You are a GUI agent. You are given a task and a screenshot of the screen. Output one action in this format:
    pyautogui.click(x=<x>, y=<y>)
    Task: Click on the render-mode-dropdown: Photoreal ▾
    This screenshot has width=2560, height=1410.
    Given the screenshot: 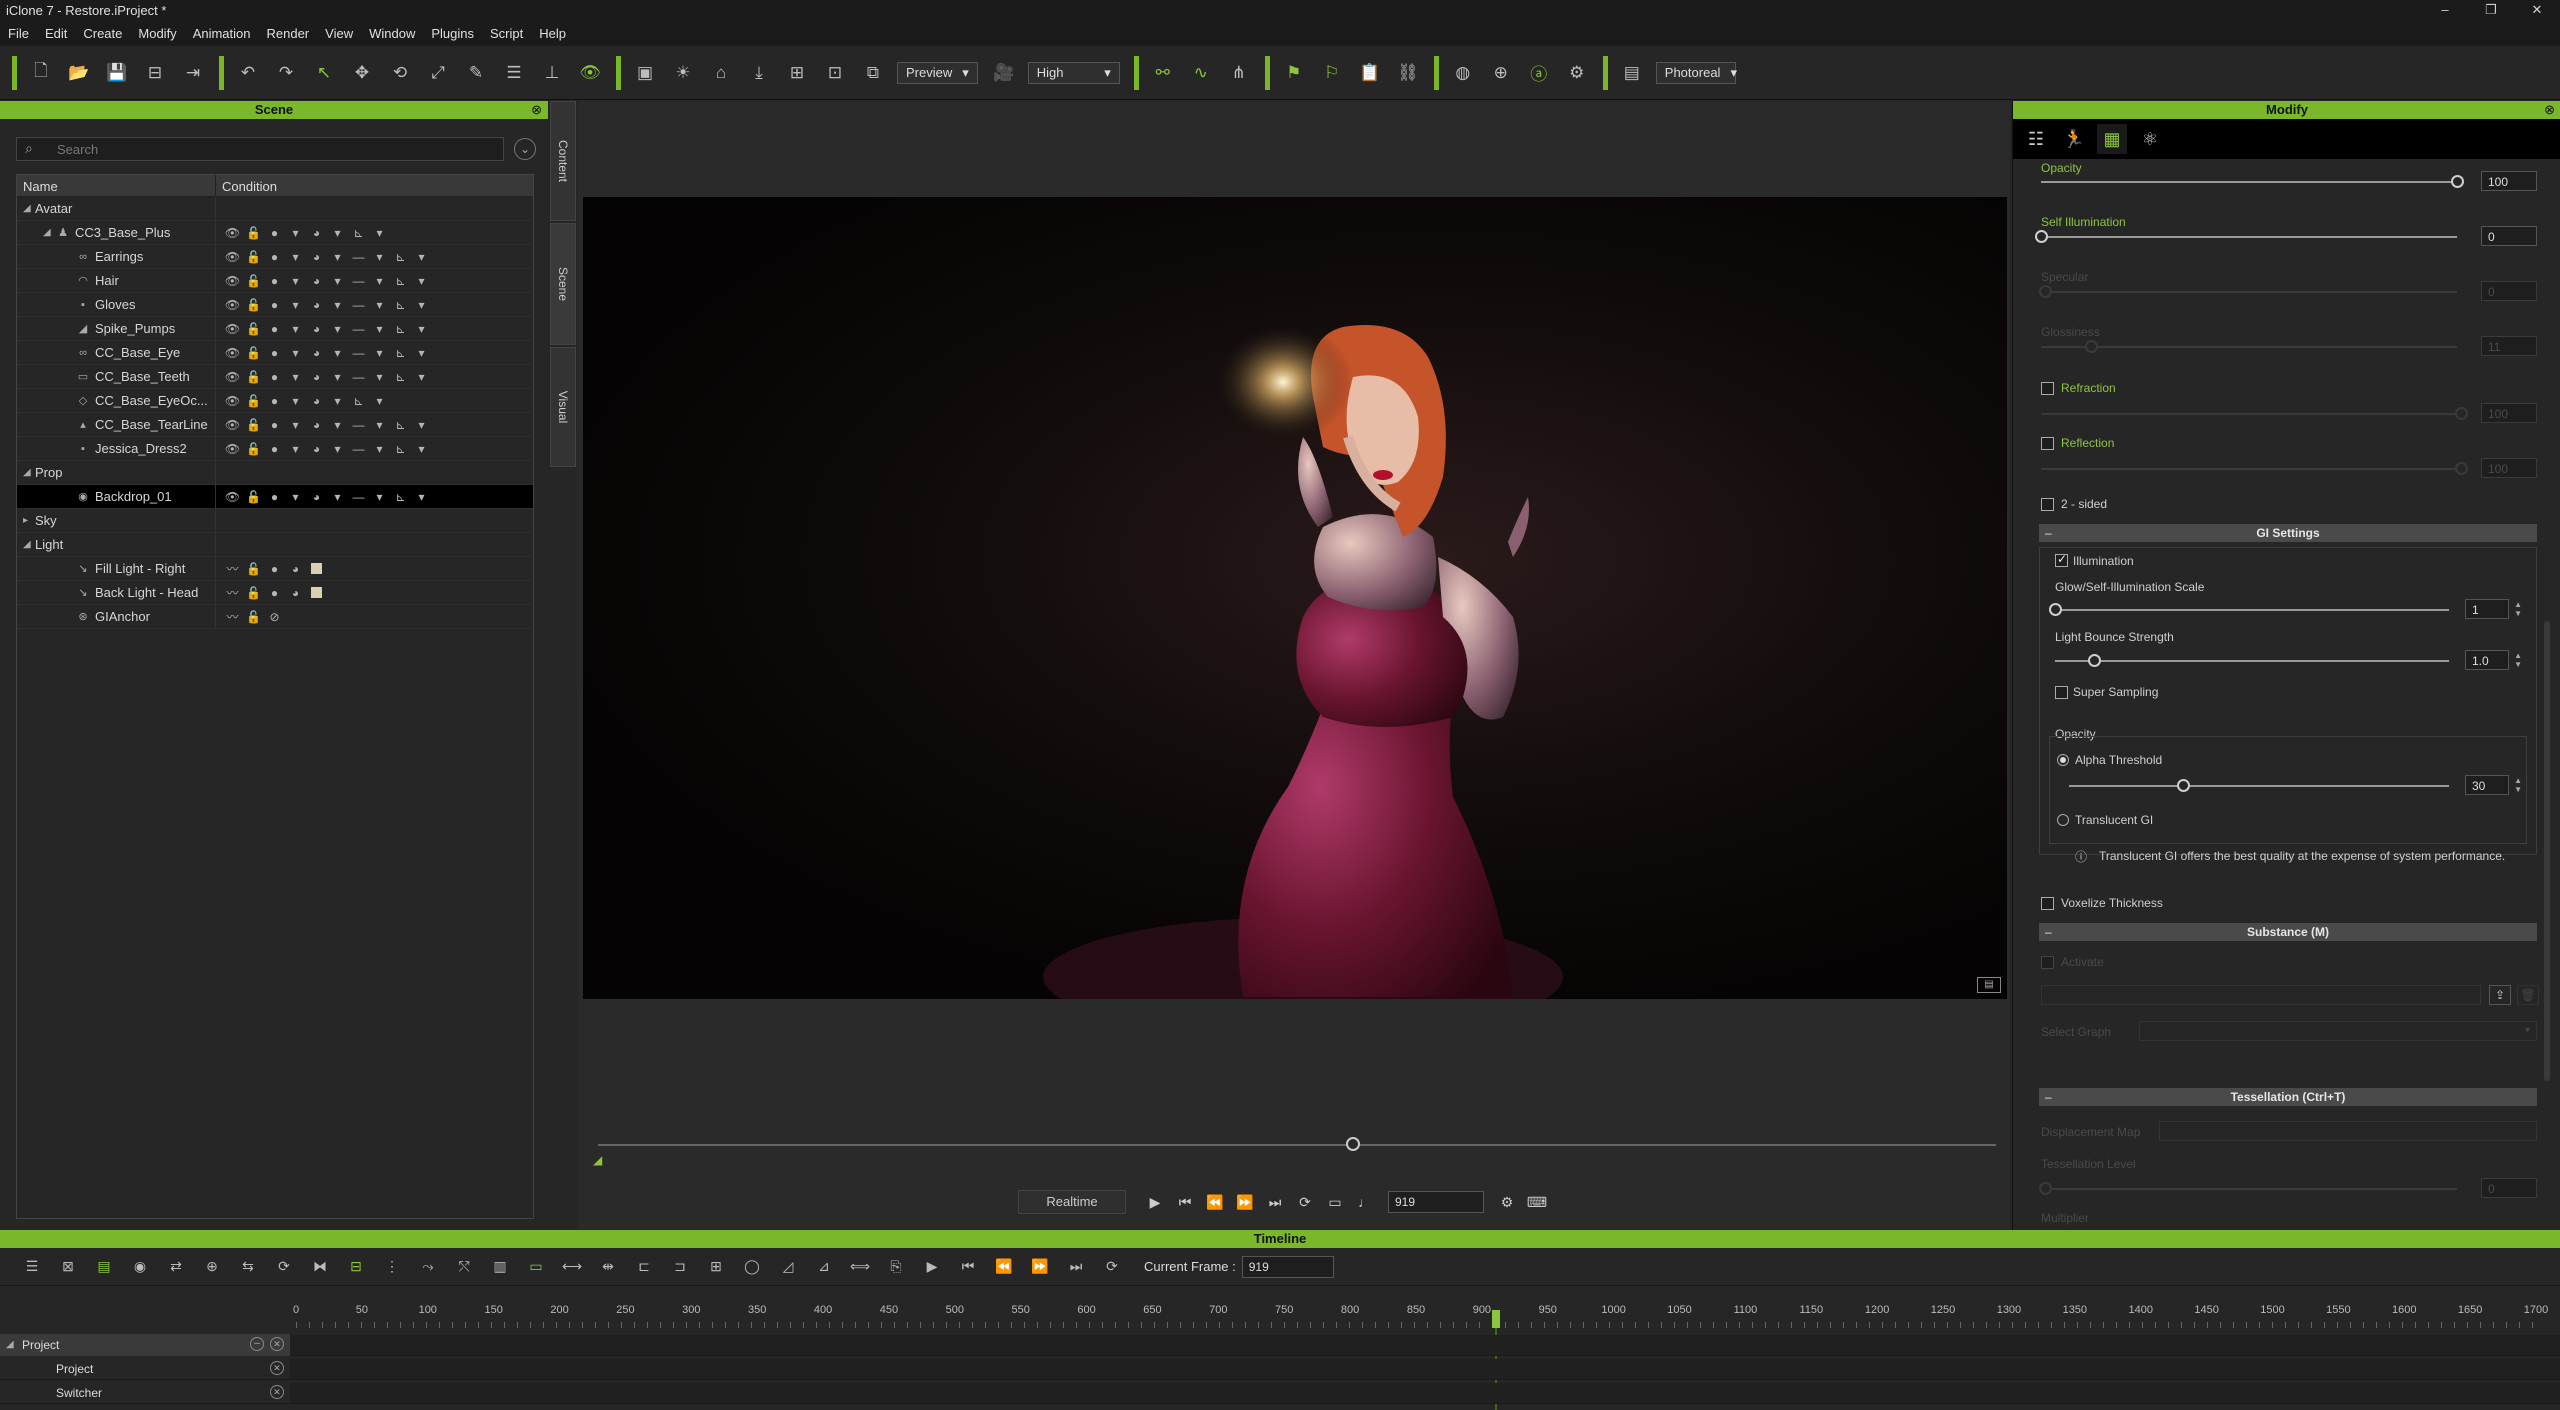 What is the action you would take?
    pyautogui.click(x=1696, y=72)
    